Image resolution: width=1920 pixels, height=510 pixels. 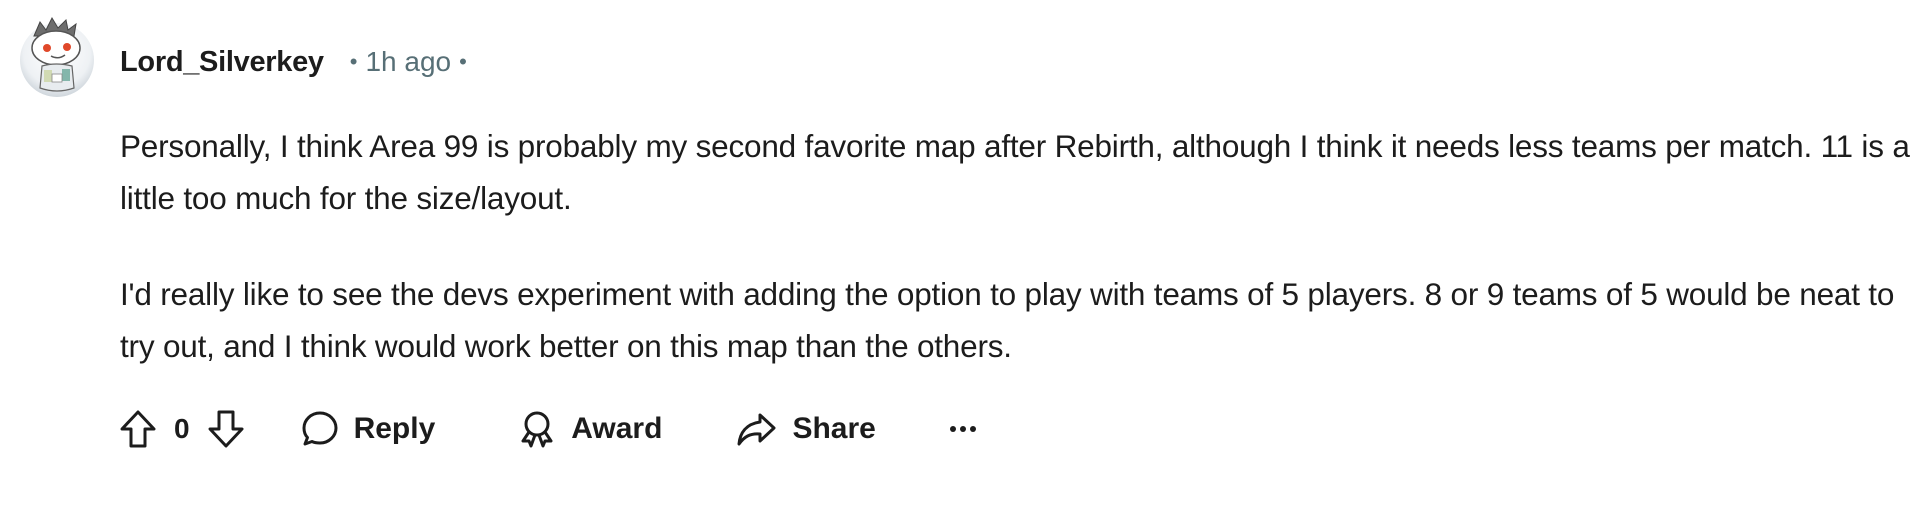 I want to click on snoo-avatar-icon, so click(x=57, y=56).